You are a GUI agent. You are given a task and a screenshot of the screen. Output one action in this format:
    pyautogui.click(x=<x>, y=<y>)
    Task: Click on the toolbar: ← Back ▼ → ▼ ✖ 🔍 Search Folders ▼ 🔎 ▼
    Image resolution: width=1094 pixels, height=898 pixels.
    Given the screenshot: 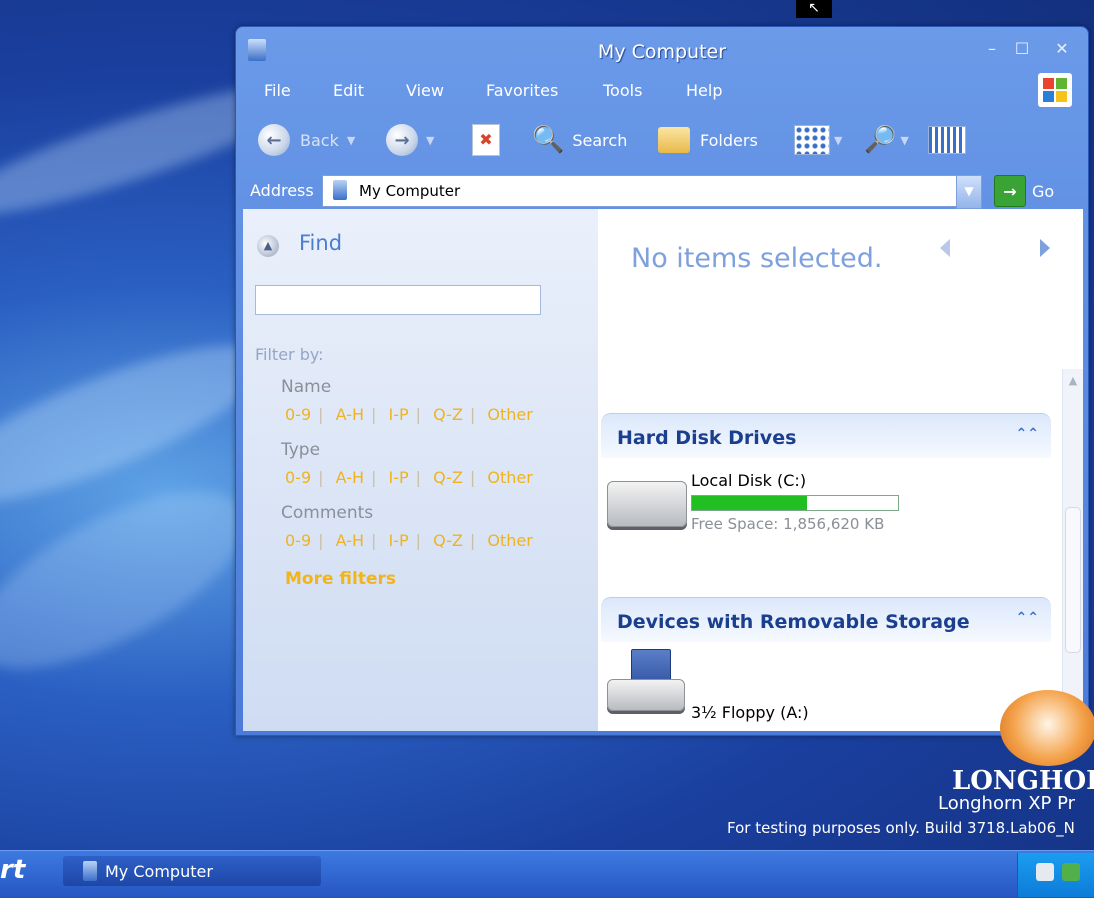 What is the action you would take?
    pyautogui.click(x=662, y=140)
    